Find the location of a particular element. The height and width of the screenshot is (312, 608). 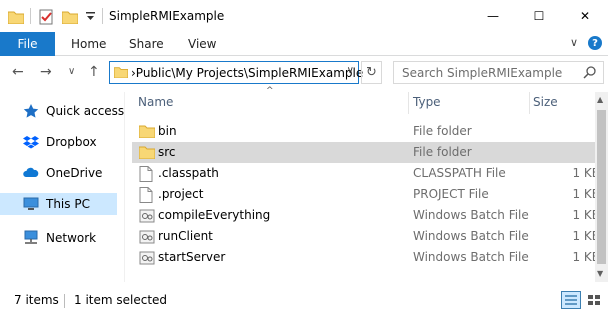

search-input: Search SimpleRMIExample is located at coordinates (498, 72).